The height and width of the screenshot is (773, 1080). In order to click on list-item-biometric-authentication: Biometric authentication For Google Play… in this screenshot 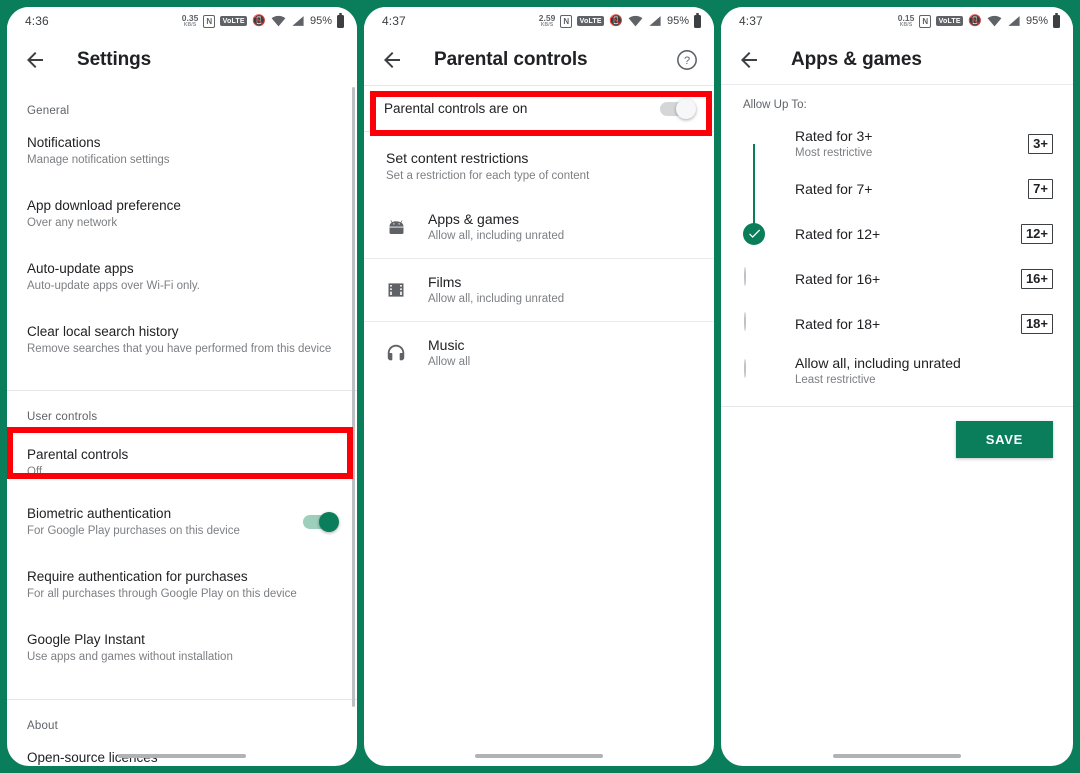, I will do `click(182, 523)`.